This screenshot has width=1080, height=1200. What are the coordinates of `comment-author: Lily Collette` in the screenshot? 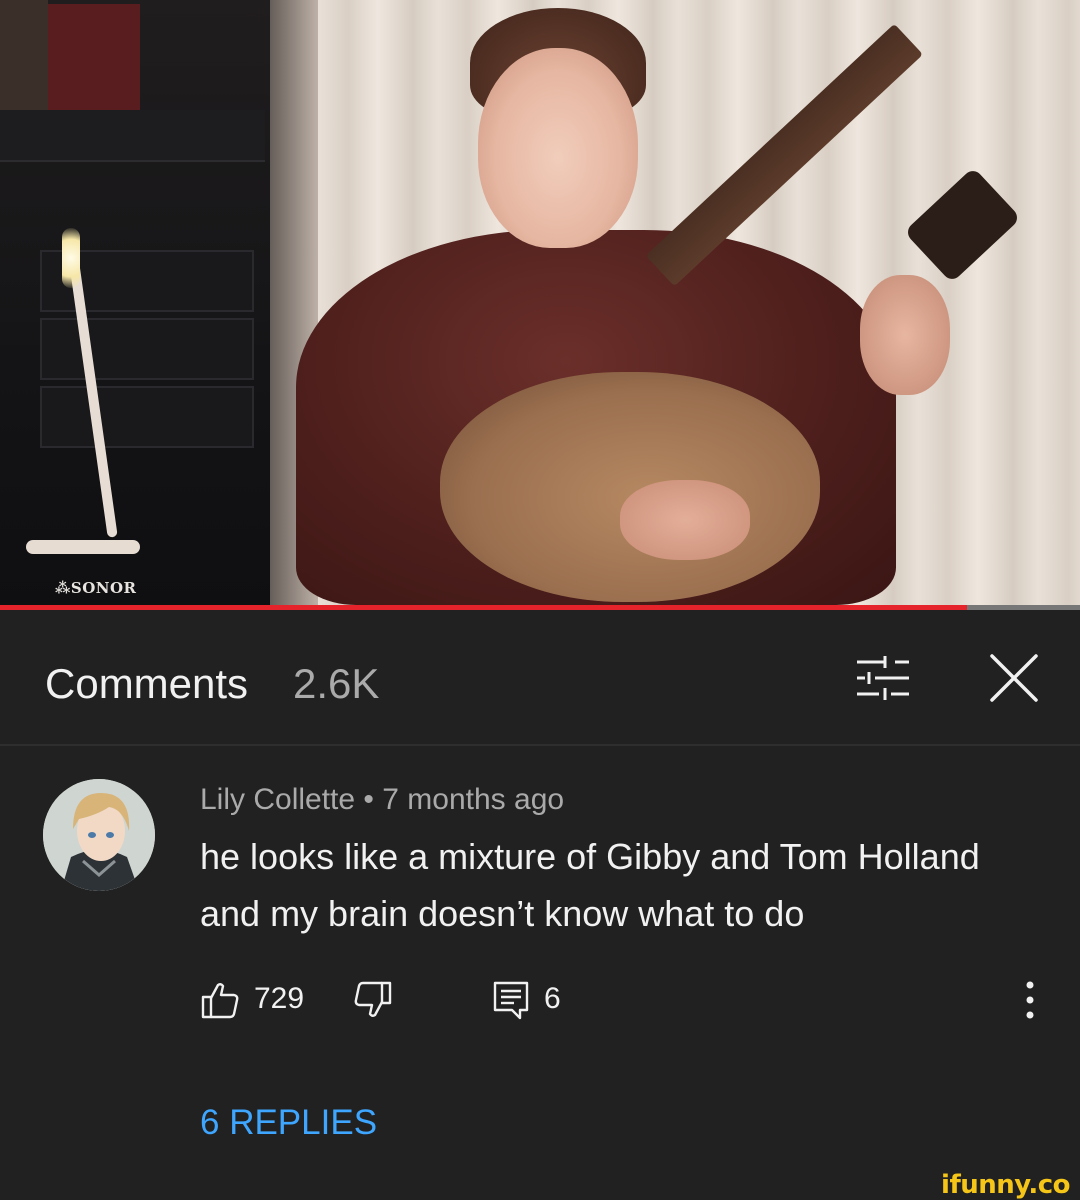 It's located at (277, 799).